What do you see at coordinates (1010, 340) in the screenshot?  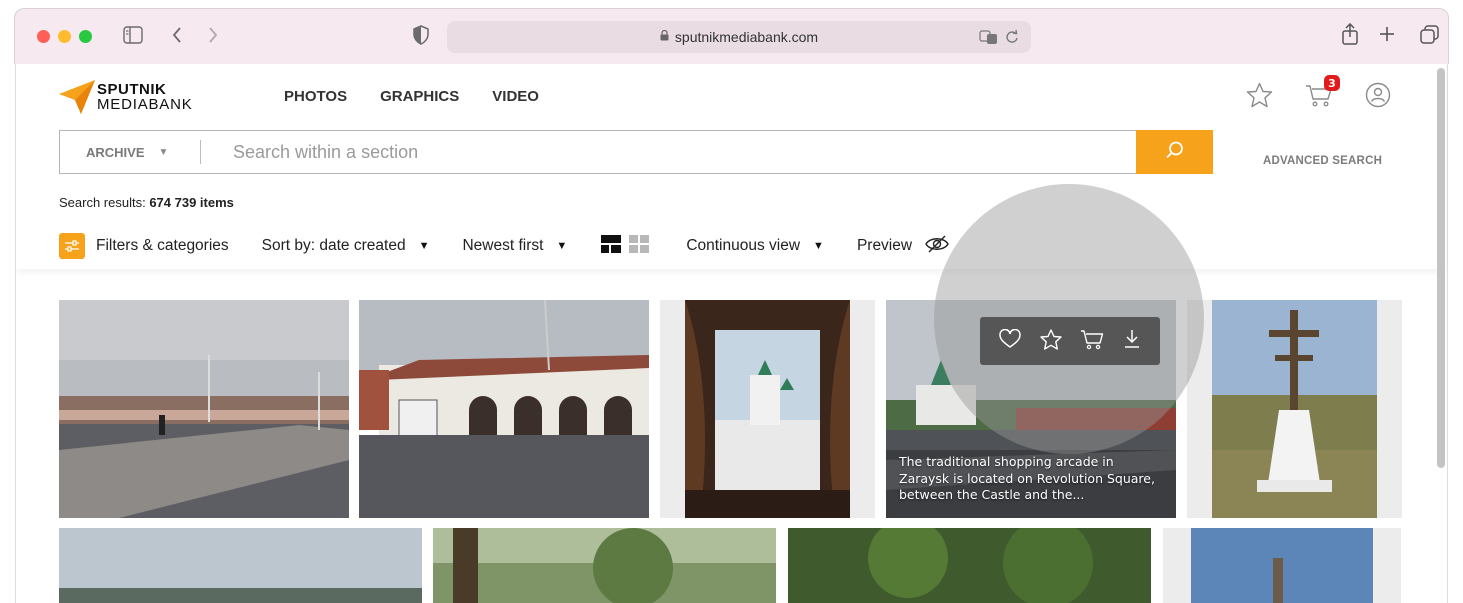 I see `like-heart-icon` at bounding box center [1010, 340].